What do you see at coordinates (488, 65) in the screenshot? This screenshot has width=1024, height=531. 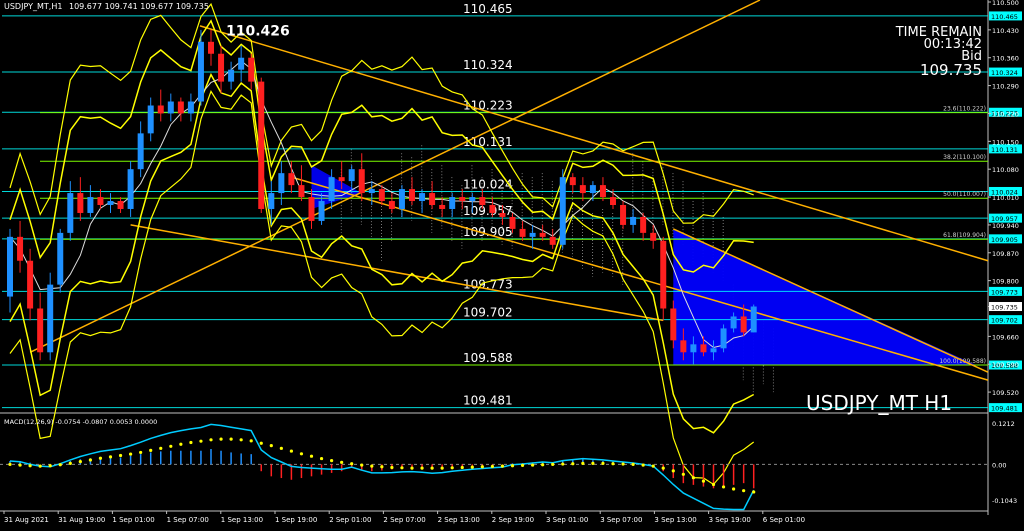 I see `level-mid-label: 110.324` at bounding box center [488, 65].